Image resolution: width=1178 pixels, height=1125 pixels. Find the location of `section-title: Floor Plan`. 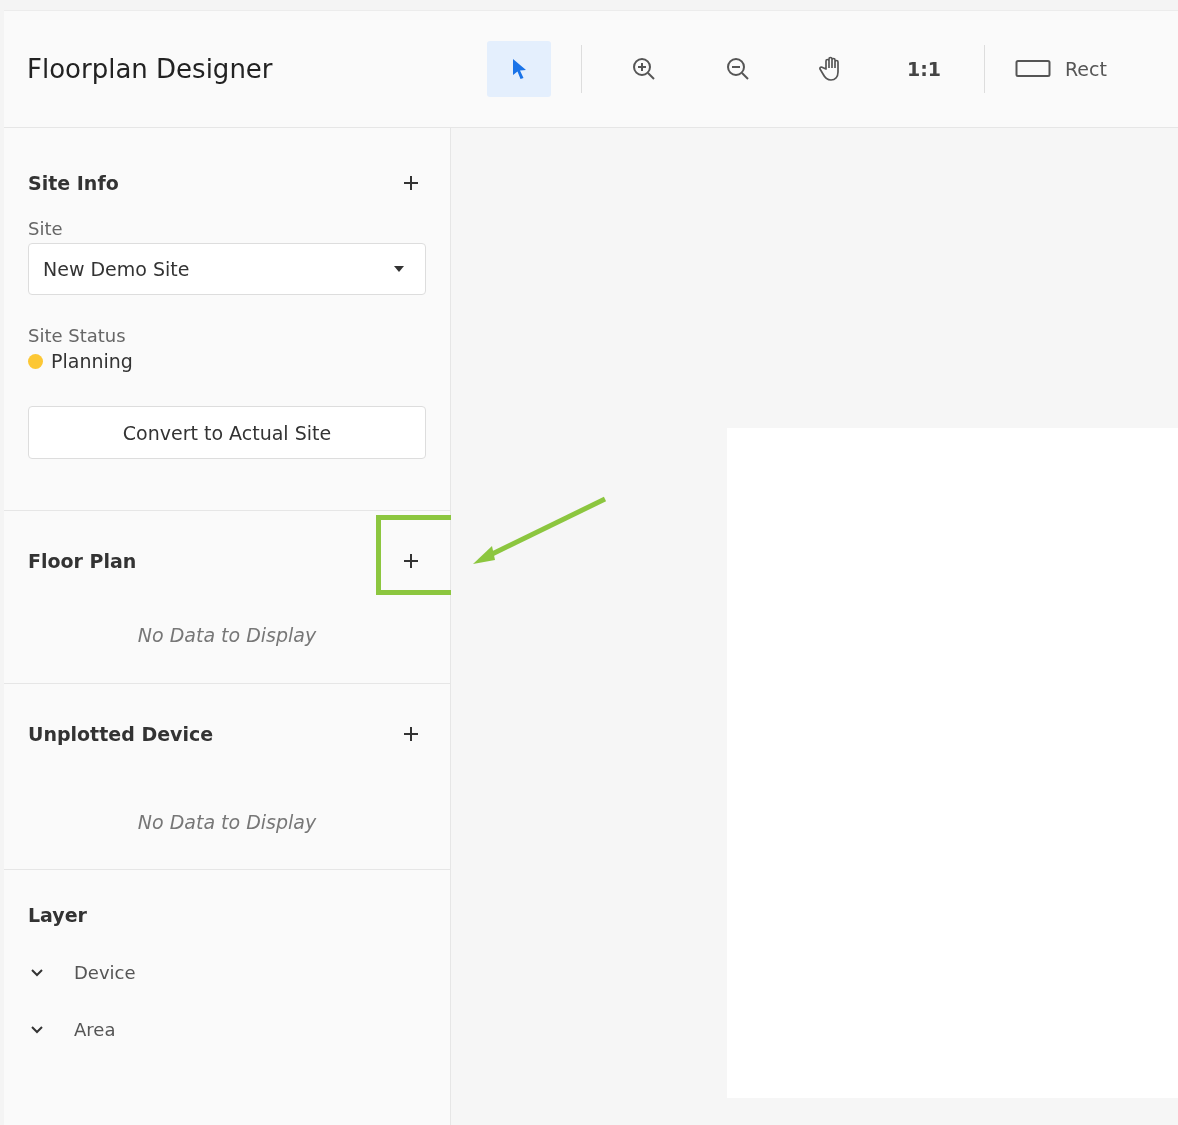

section-title: Floor Plan is located at coordinates (82, 561).